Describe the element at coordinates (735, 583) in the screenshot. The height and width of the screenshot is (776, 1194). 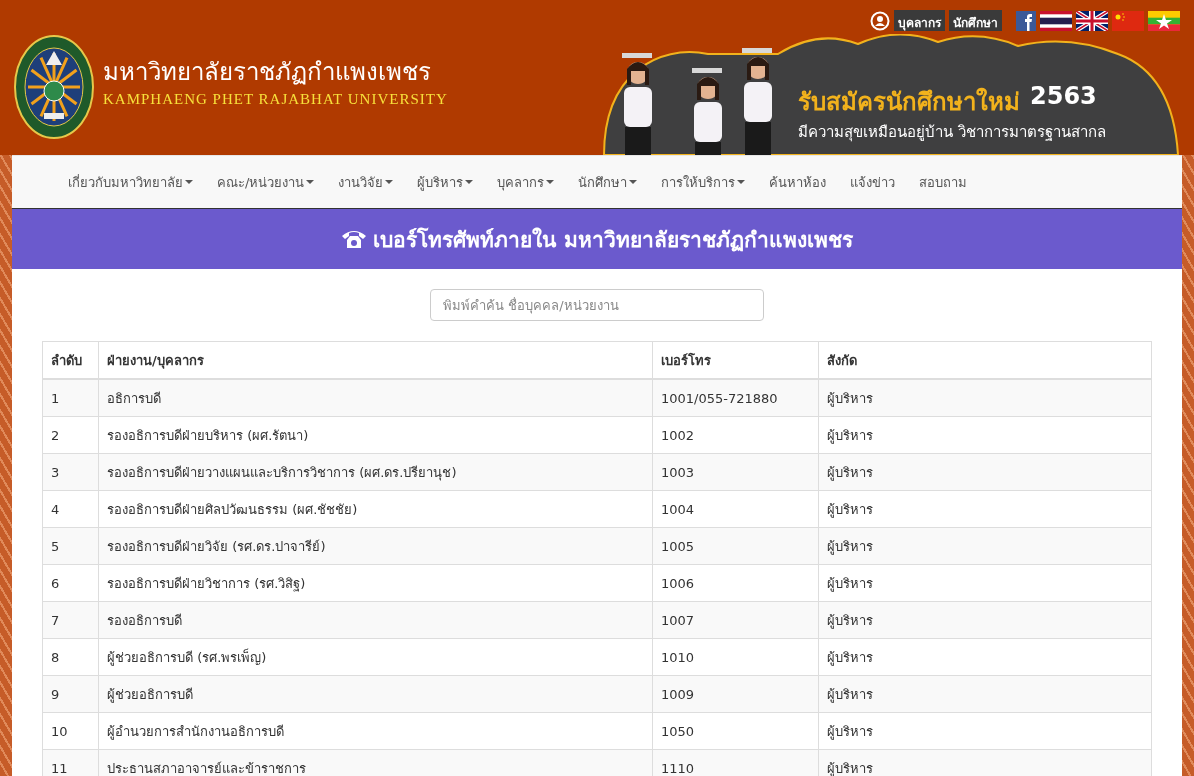
I see `table-cell: 1006` at that location.